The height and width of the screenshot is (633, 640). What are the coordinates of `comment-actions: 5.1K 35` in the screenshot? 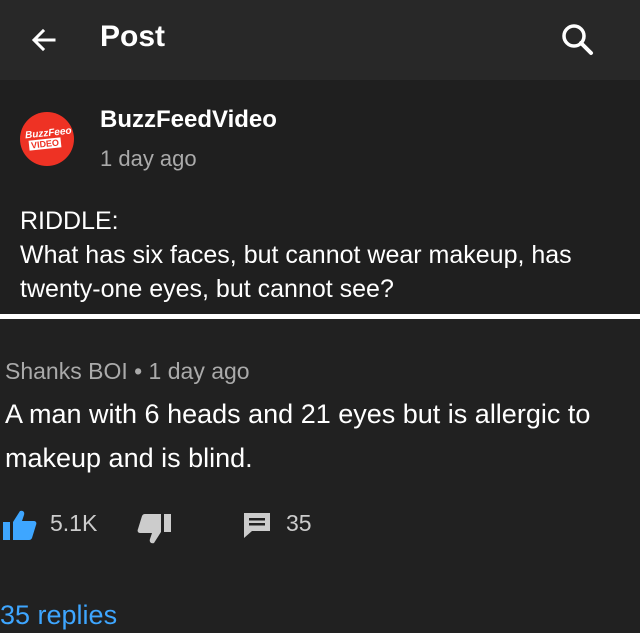 It's located at (320, 525).